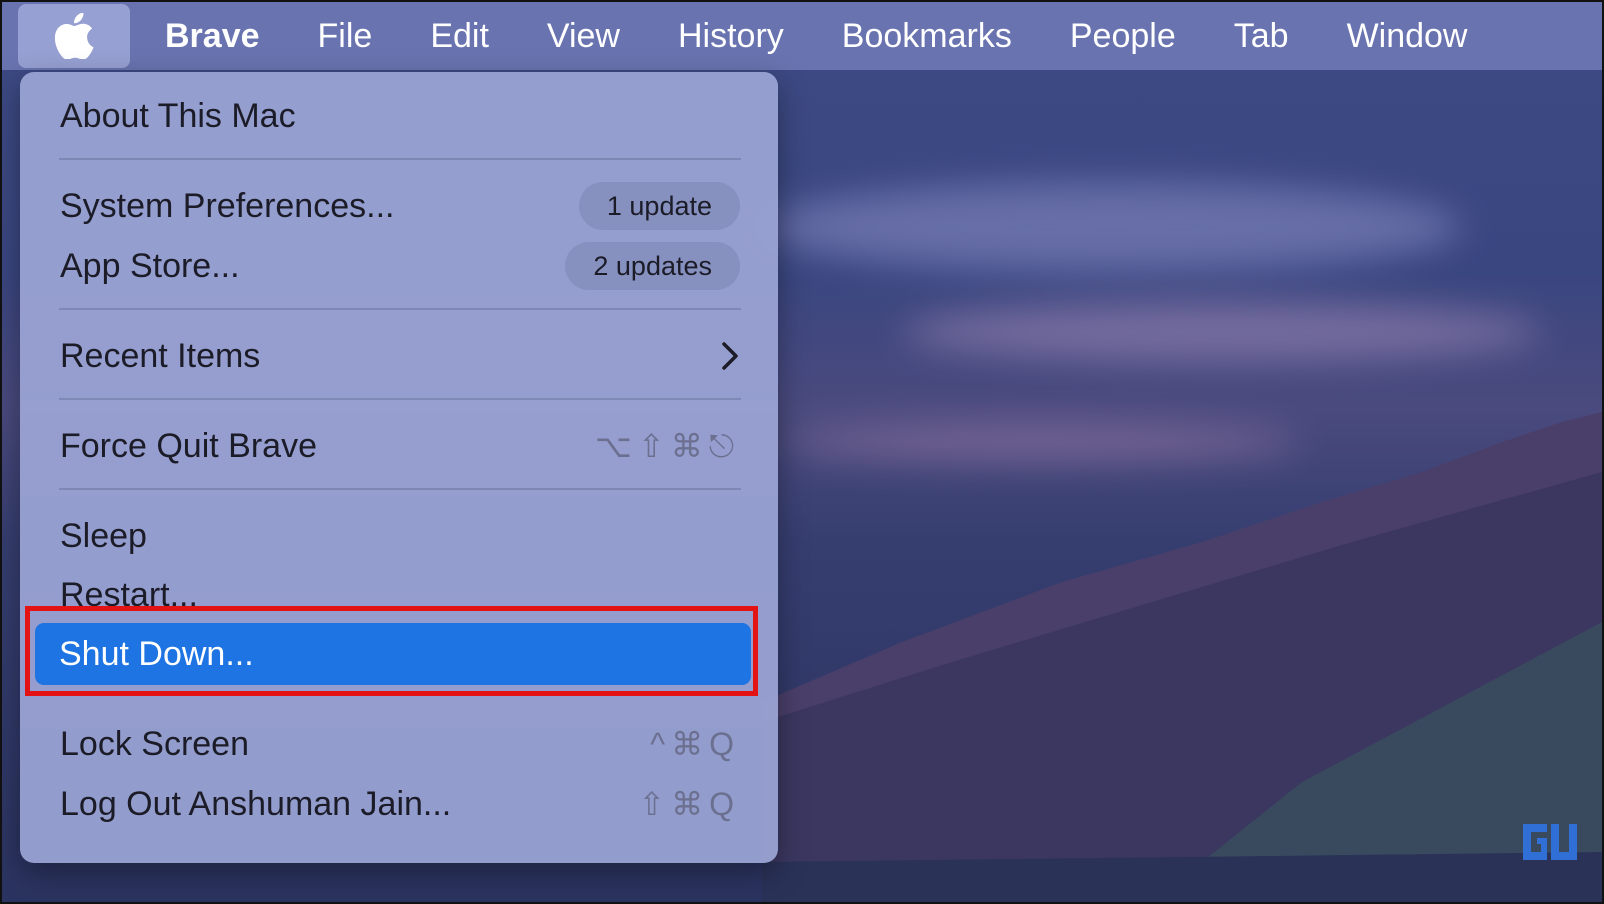  Describe the element at coordinates (399, 266) in the screenshot. I see `menu-item-app-store: App Store... 2 updates` at that location.